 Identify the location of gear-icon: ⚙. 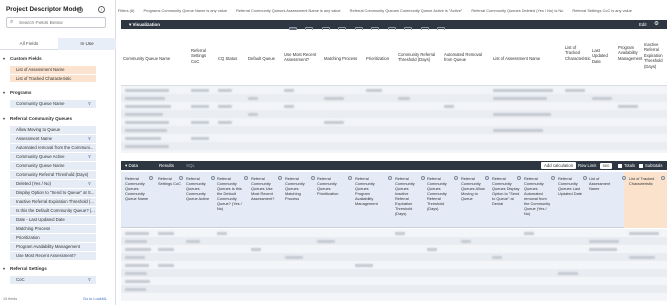
(656, 24).